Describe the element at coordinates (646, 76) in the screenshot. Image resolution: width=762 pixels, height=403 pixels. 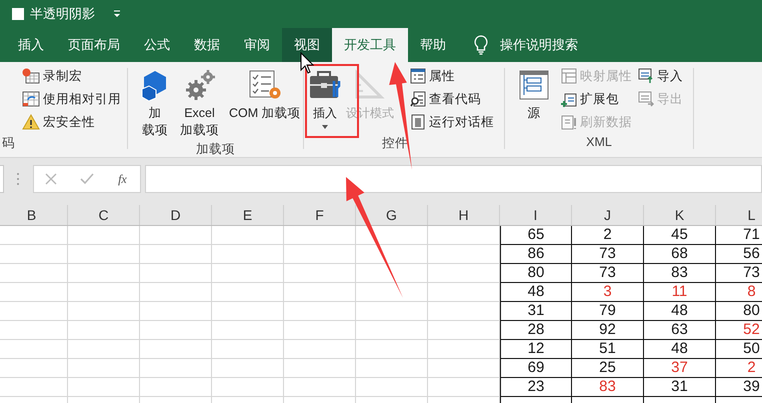
I see `import-icon` at that location.